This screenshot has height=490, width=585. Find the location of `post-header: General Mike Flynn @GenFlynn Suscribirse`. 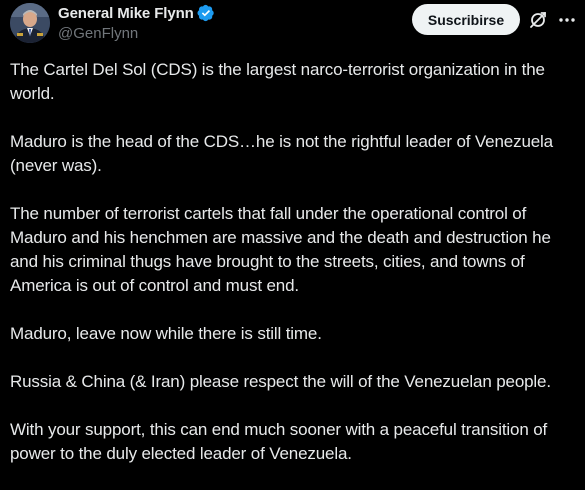

post-header: General Mike Flynn @GenFlynn Suscribirse is located at coordinates (292, 25).